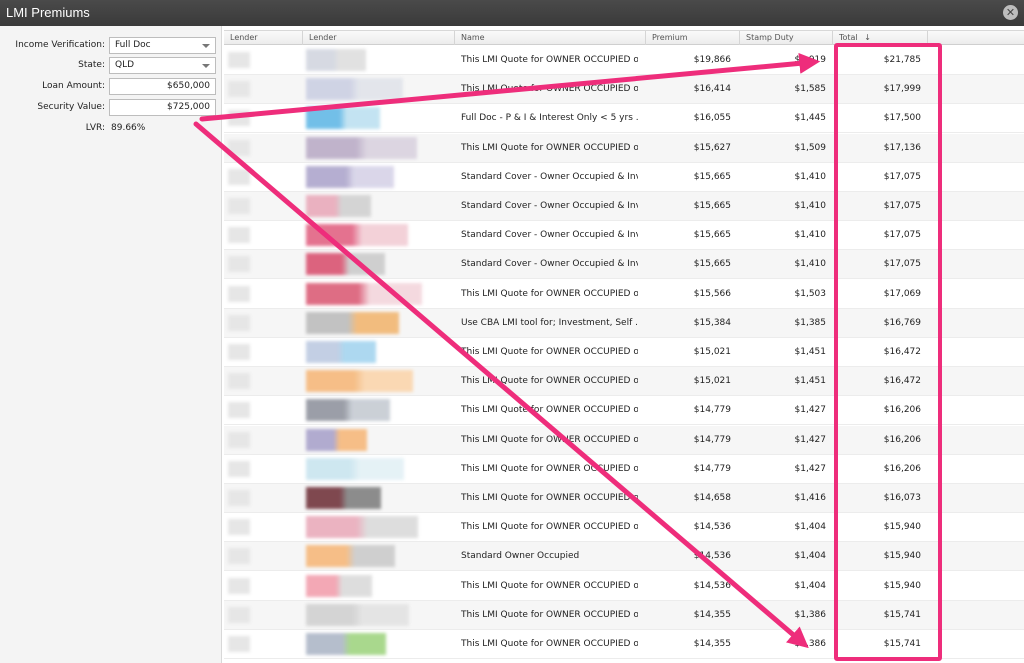 The height and width of the screenshot is (663, 1024). Describe the element at coordinates (162, 65) in the screenshot. I see `state-select: QLD` at that location.